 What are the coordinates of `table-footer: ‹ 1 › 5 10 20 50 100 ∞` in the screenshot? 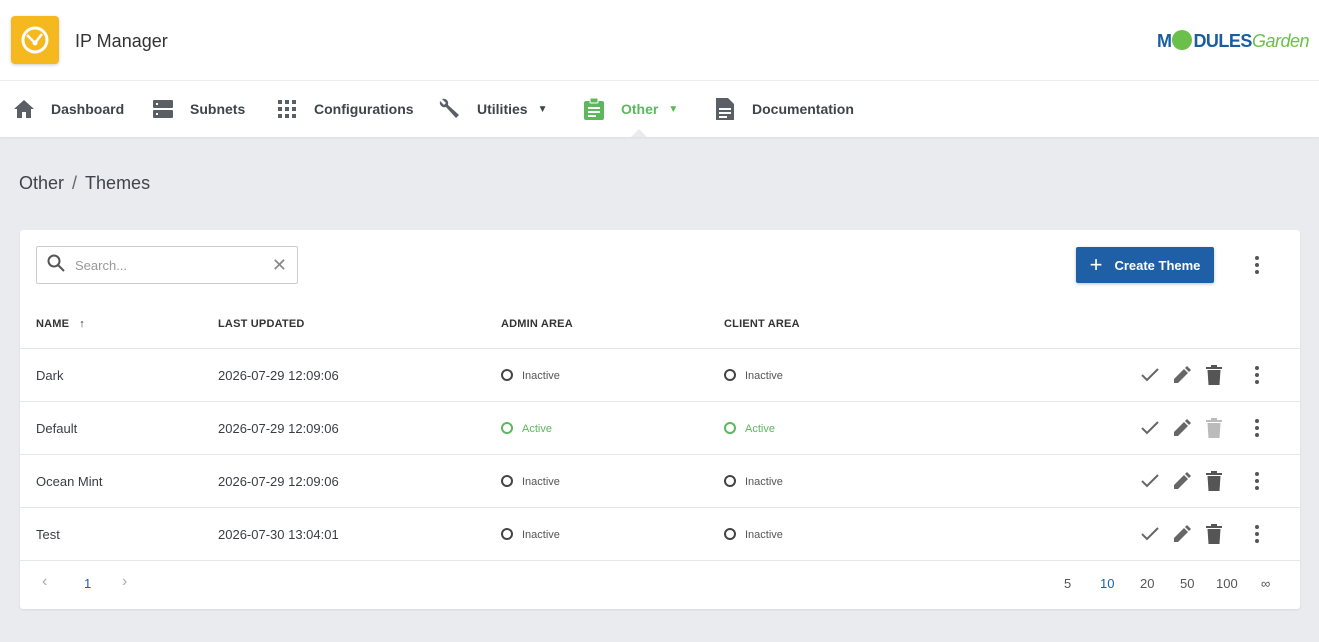 It's located at (660, 584).